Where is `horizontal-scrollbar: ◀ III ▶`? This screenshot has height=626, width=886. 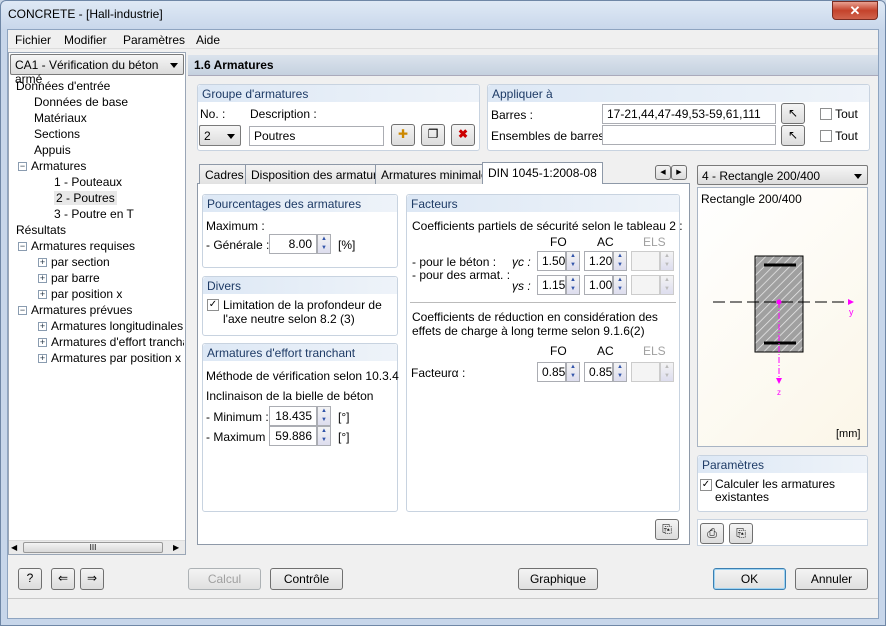
horizontal-scrollbar: ◀ III ▶ is located at coordinates (97, 547).